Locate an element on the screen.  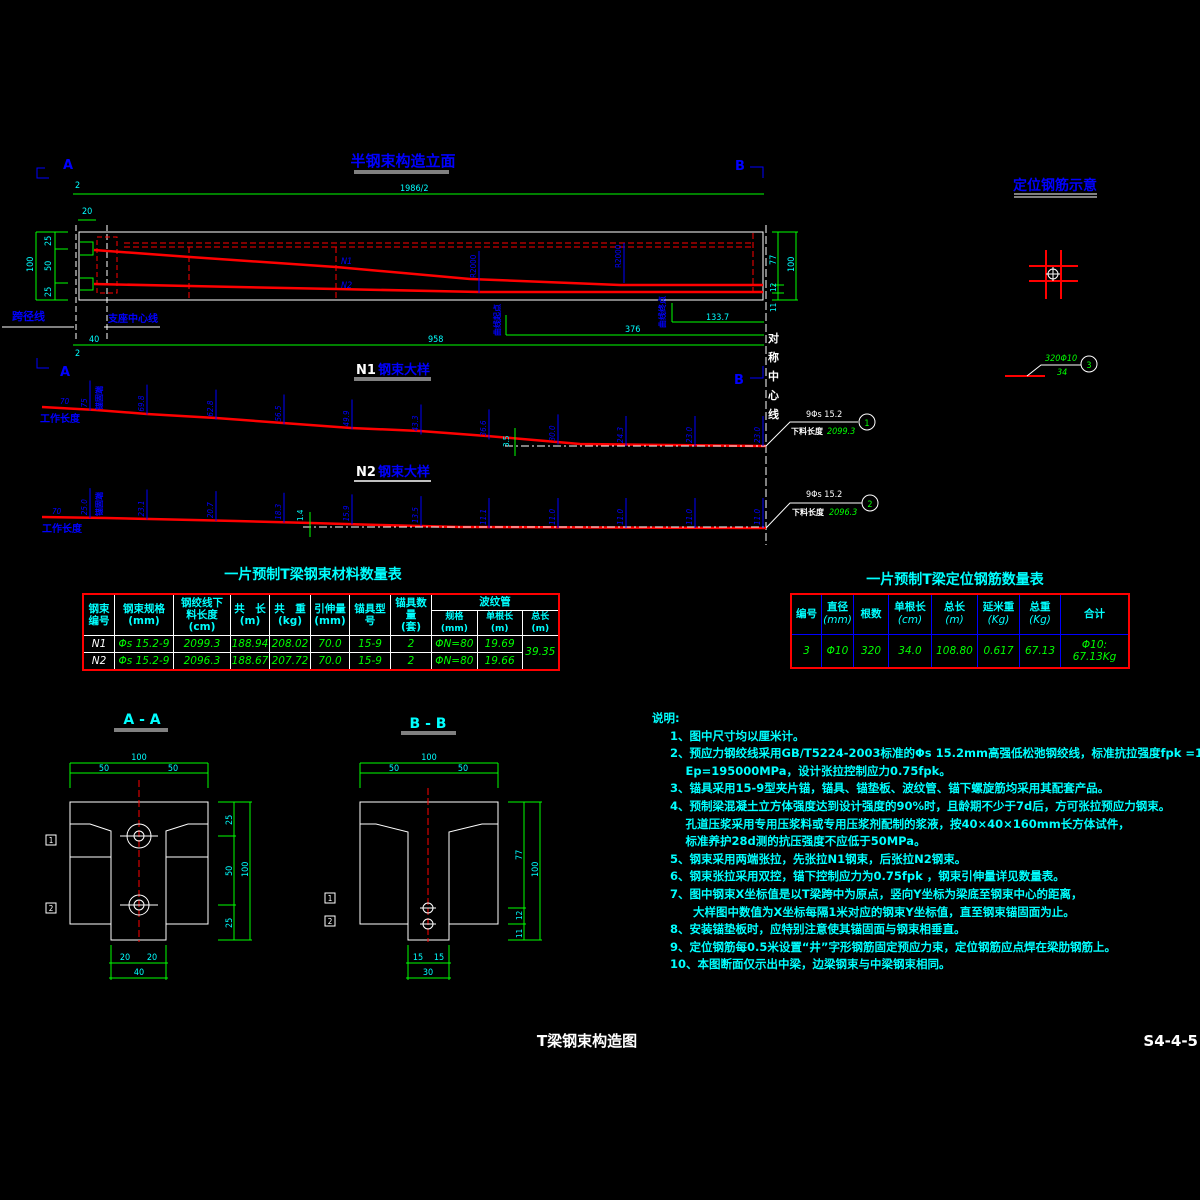
positioning-spec: 320Φ10 is located at coordinates (1061, 359).